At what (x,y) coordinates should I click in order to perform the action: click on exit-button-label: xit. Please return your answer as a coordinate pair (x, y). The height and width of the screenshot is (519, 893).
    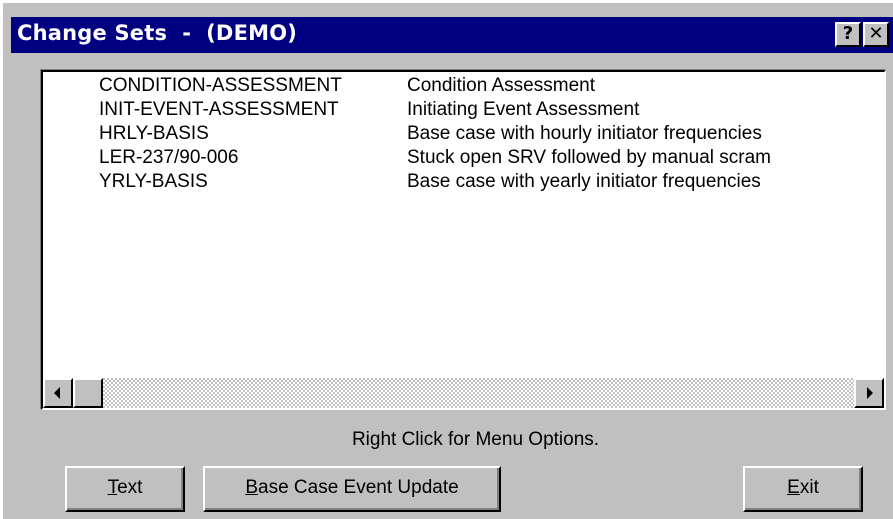
    Looking at the image, I should click on (809, 487).